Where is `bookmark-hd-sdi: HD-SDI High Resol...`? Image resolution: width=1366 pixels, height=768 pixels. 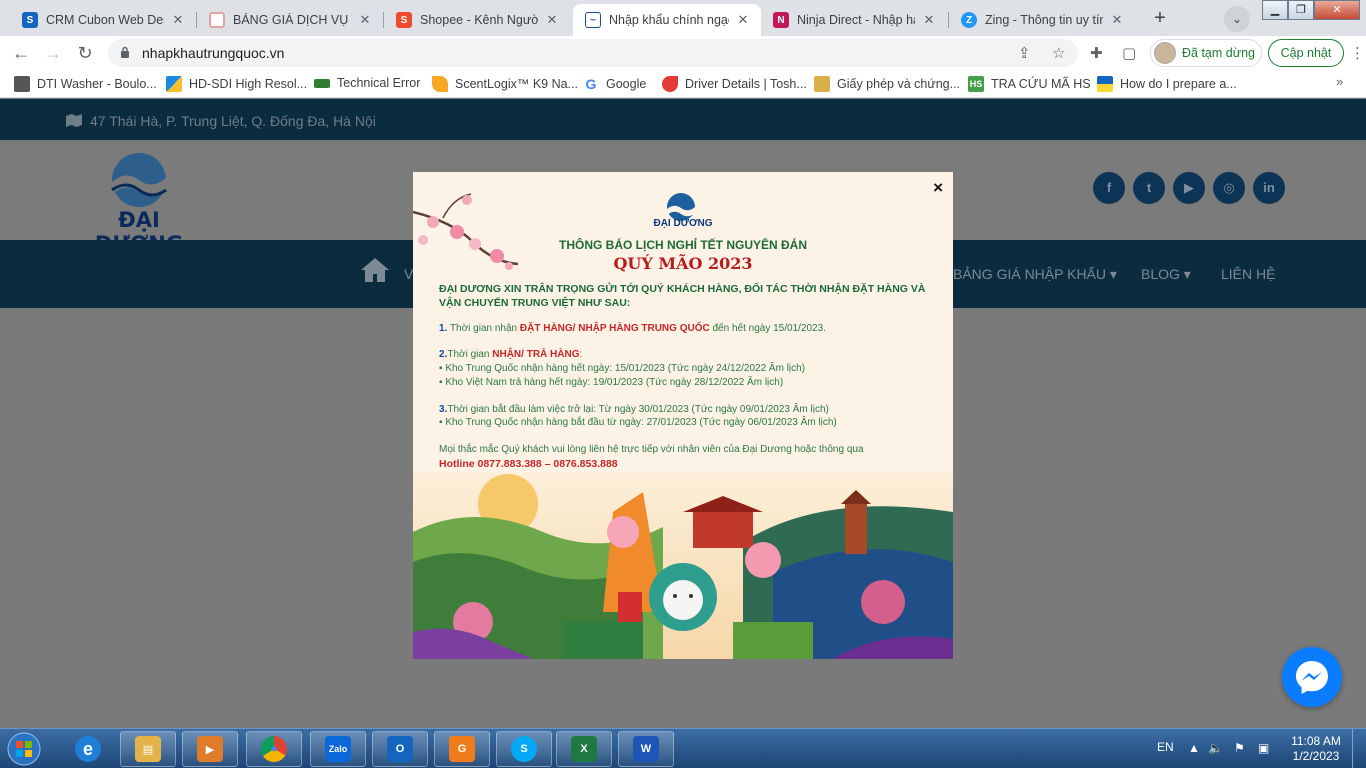
bookmark-hd-sdi: HD-SDI High Resol... is located at coordinates (236, 84).